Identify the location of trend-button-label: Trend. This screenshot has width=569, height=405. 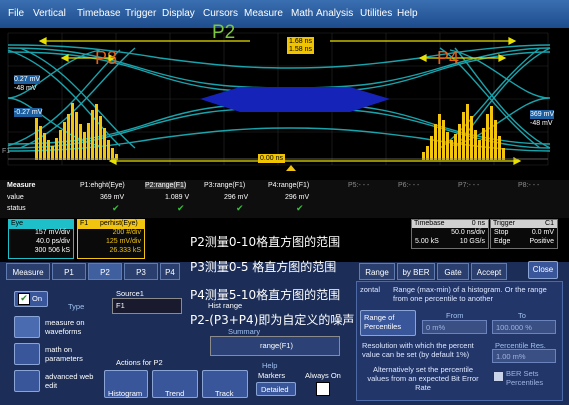
(175, 393).